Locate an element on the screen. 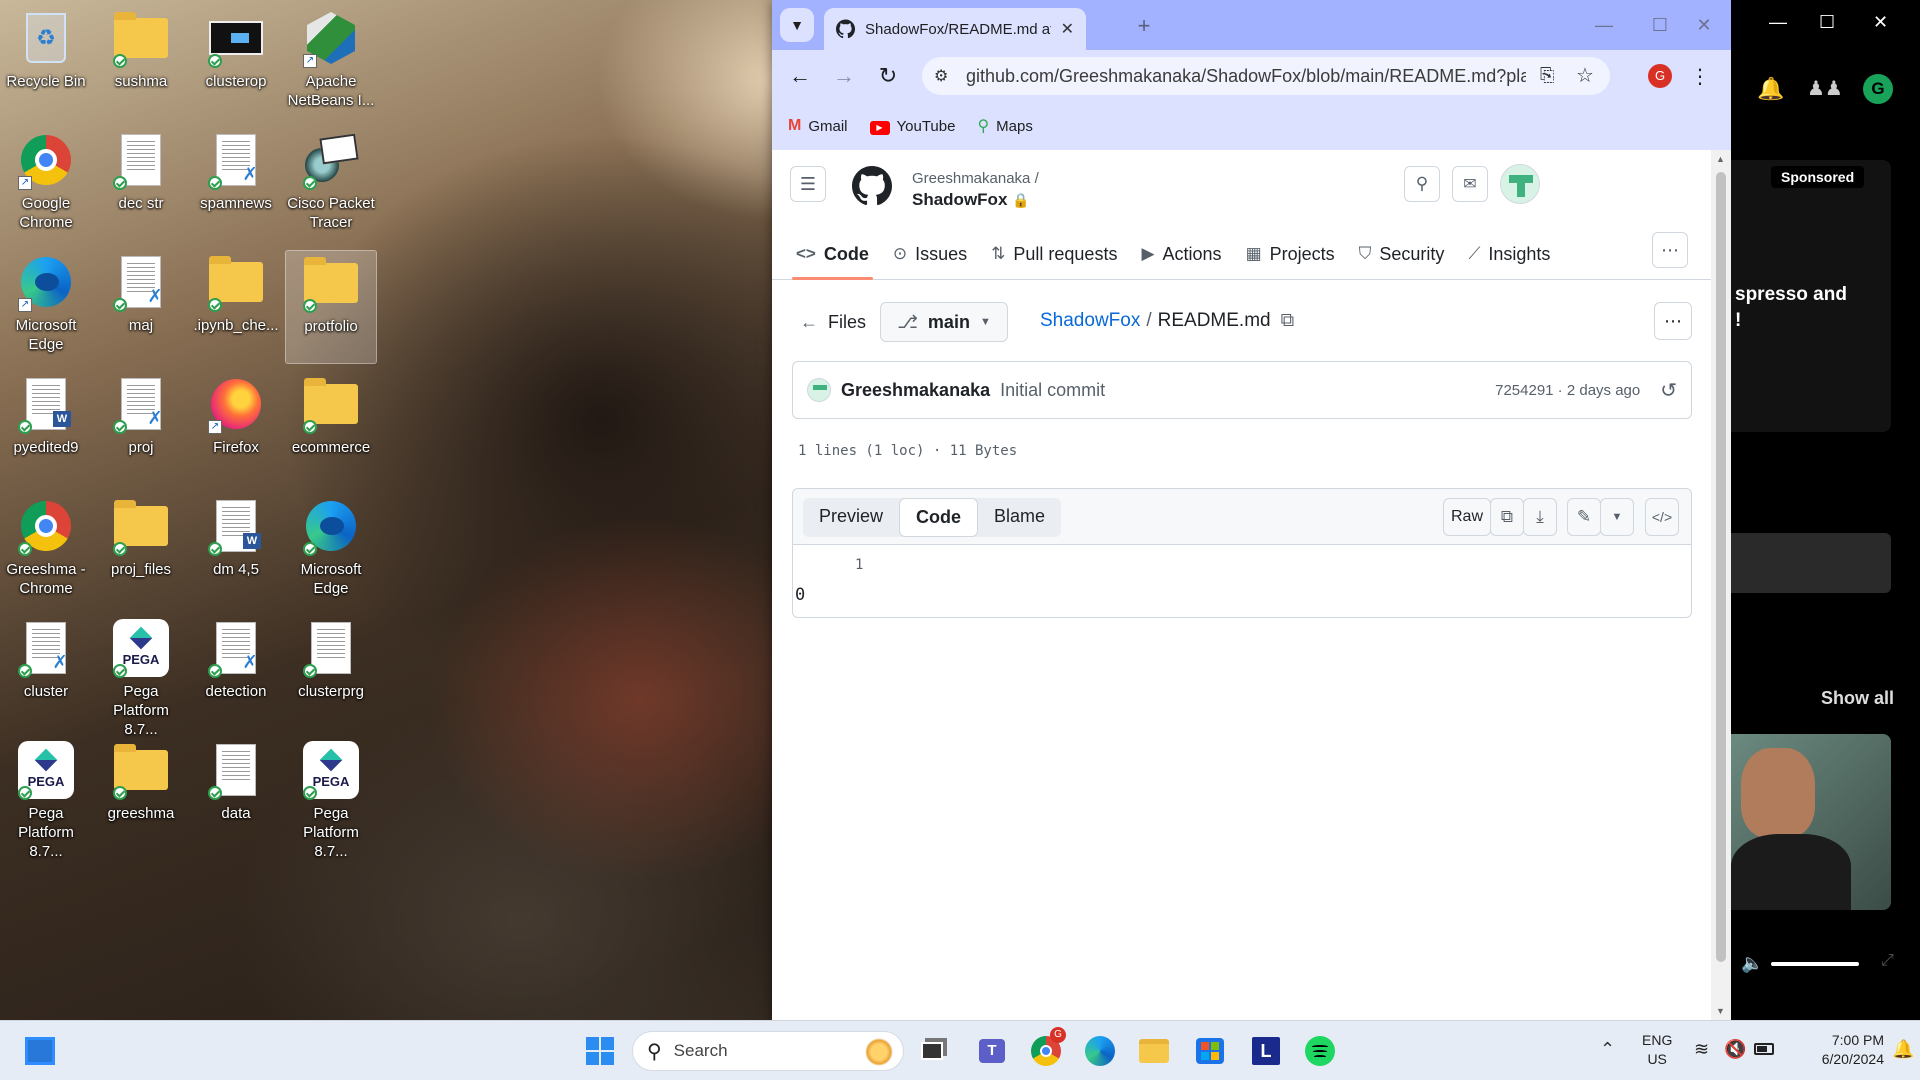 The height and width of the screenshot is (1080, 1920). view-tab-preview: Preview is located at coordinates (851, 517).